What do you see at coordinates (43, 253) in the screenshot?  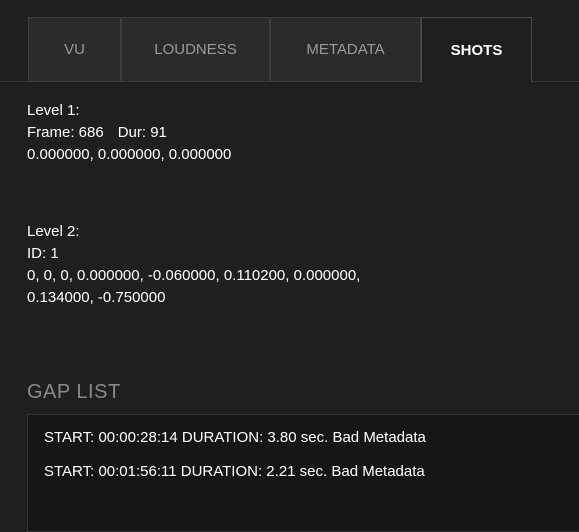 I see `level2-id: ID: 1` at bounding box center [43, 253].